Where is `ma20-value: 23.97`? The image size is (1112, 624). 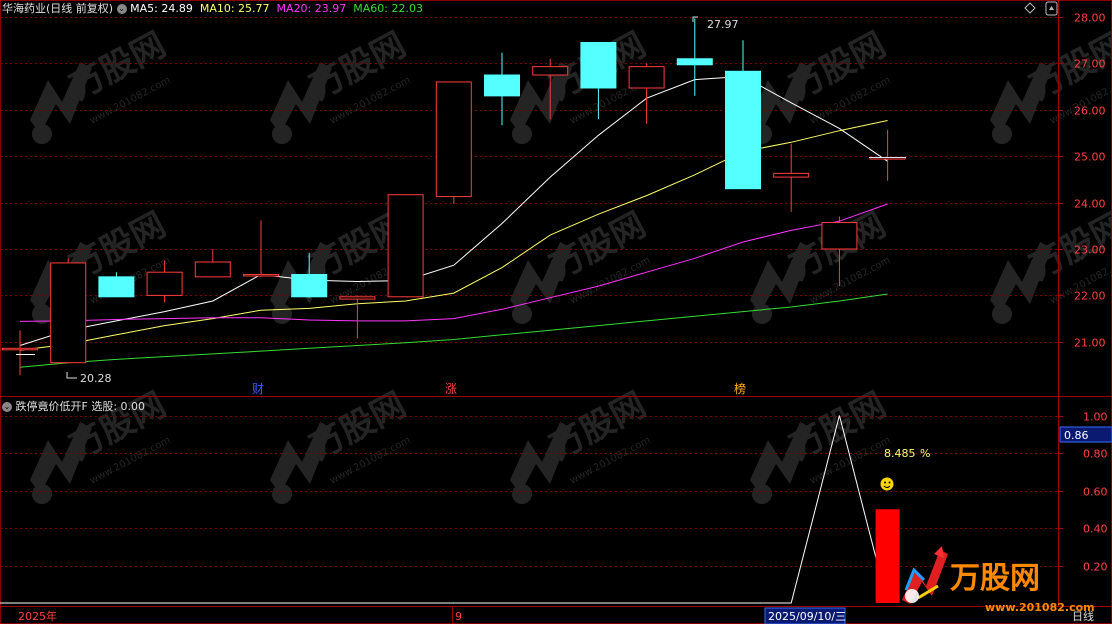 ma20-value: 23.97 is located at coordinates (330, 8).